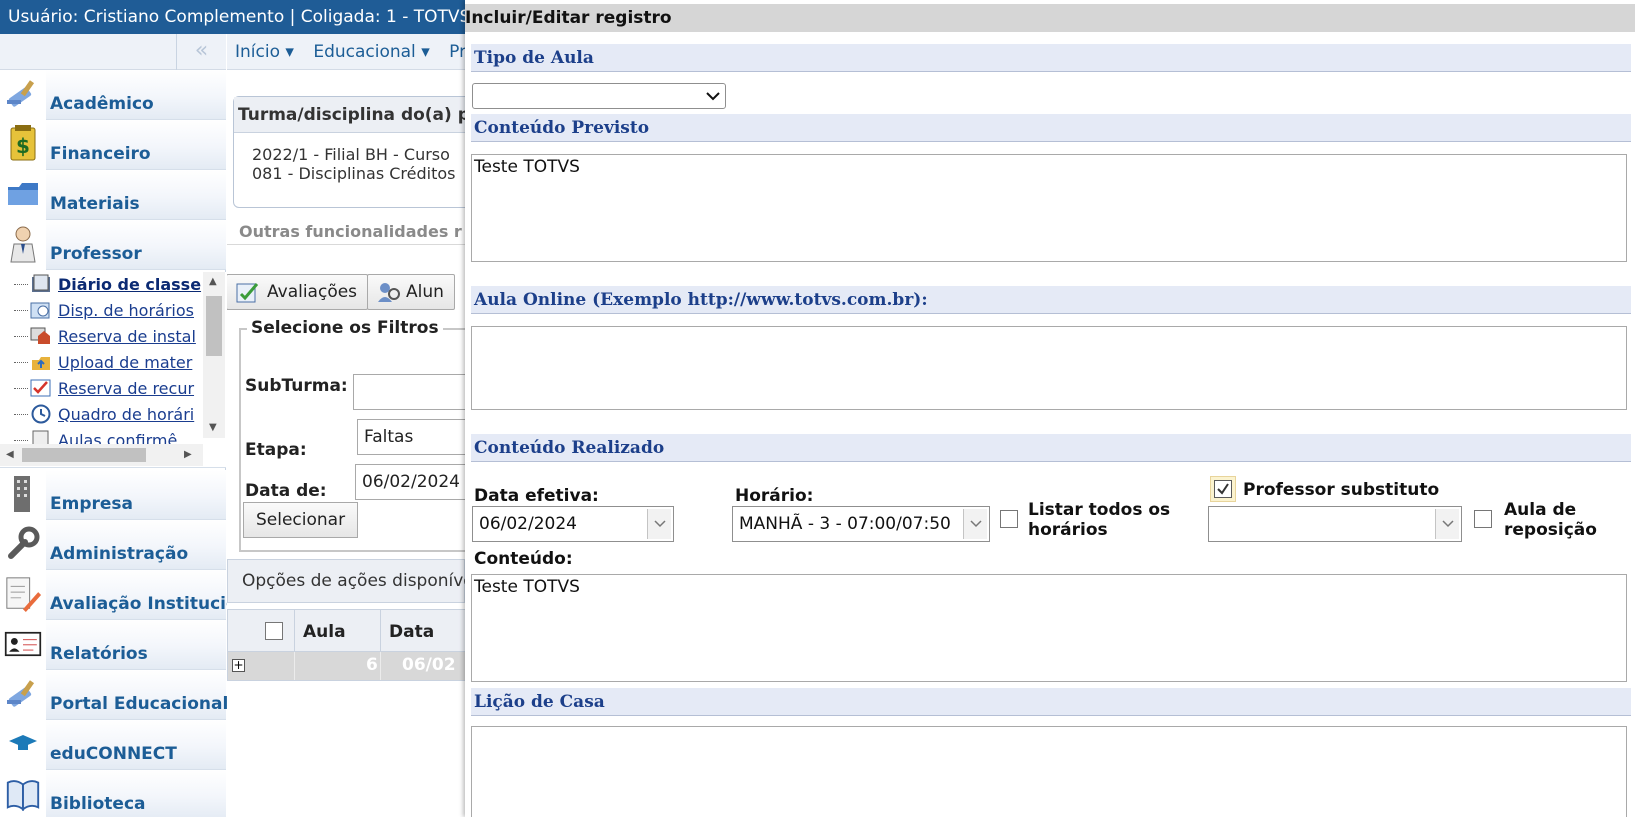  I want to click on horario-label: Horário:, so click(774, 496).